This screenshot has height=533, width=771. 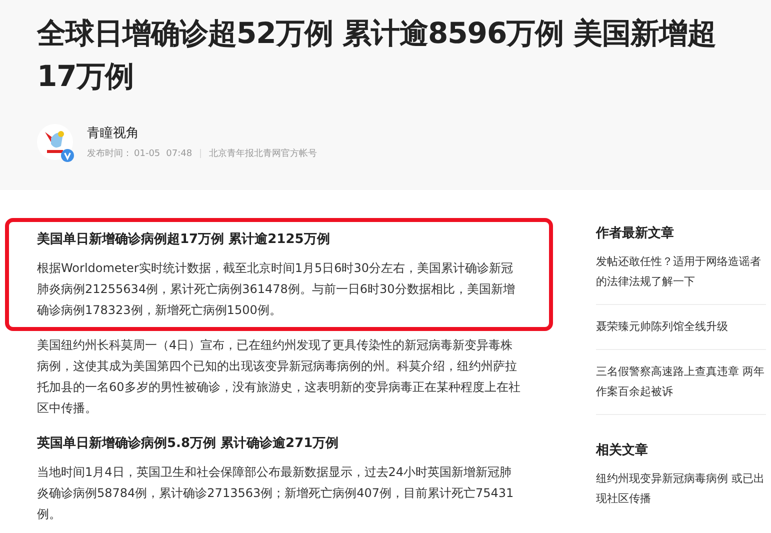 What do you see at coordinates (184, 239) in the screenshot?
I see `section-heading: 美国单日新增确诊病例超17万例 累计逾2125万例` at bounding box center [184, 239].